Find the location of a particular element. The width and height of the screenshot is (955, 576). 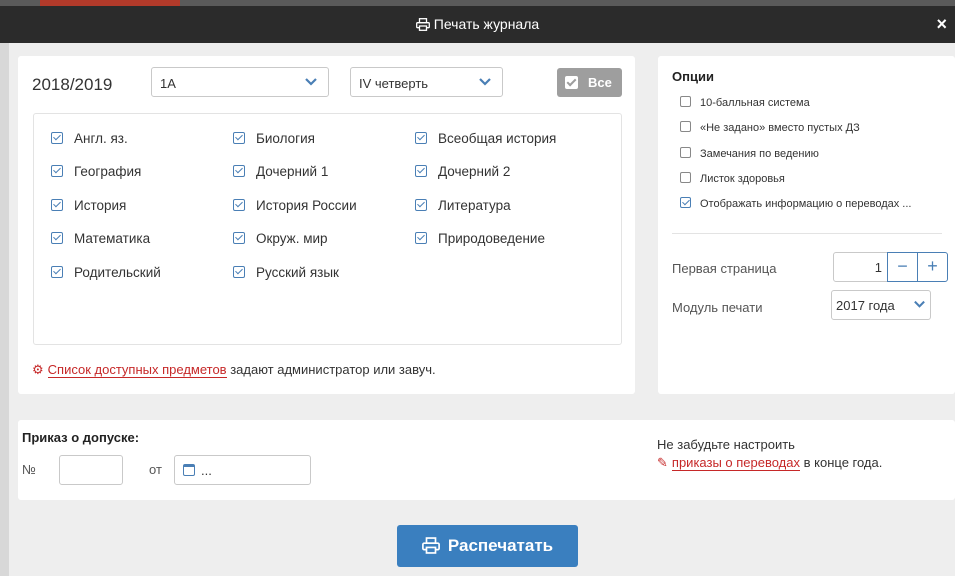

backdrop-edge is located at coordinates (4, 309).